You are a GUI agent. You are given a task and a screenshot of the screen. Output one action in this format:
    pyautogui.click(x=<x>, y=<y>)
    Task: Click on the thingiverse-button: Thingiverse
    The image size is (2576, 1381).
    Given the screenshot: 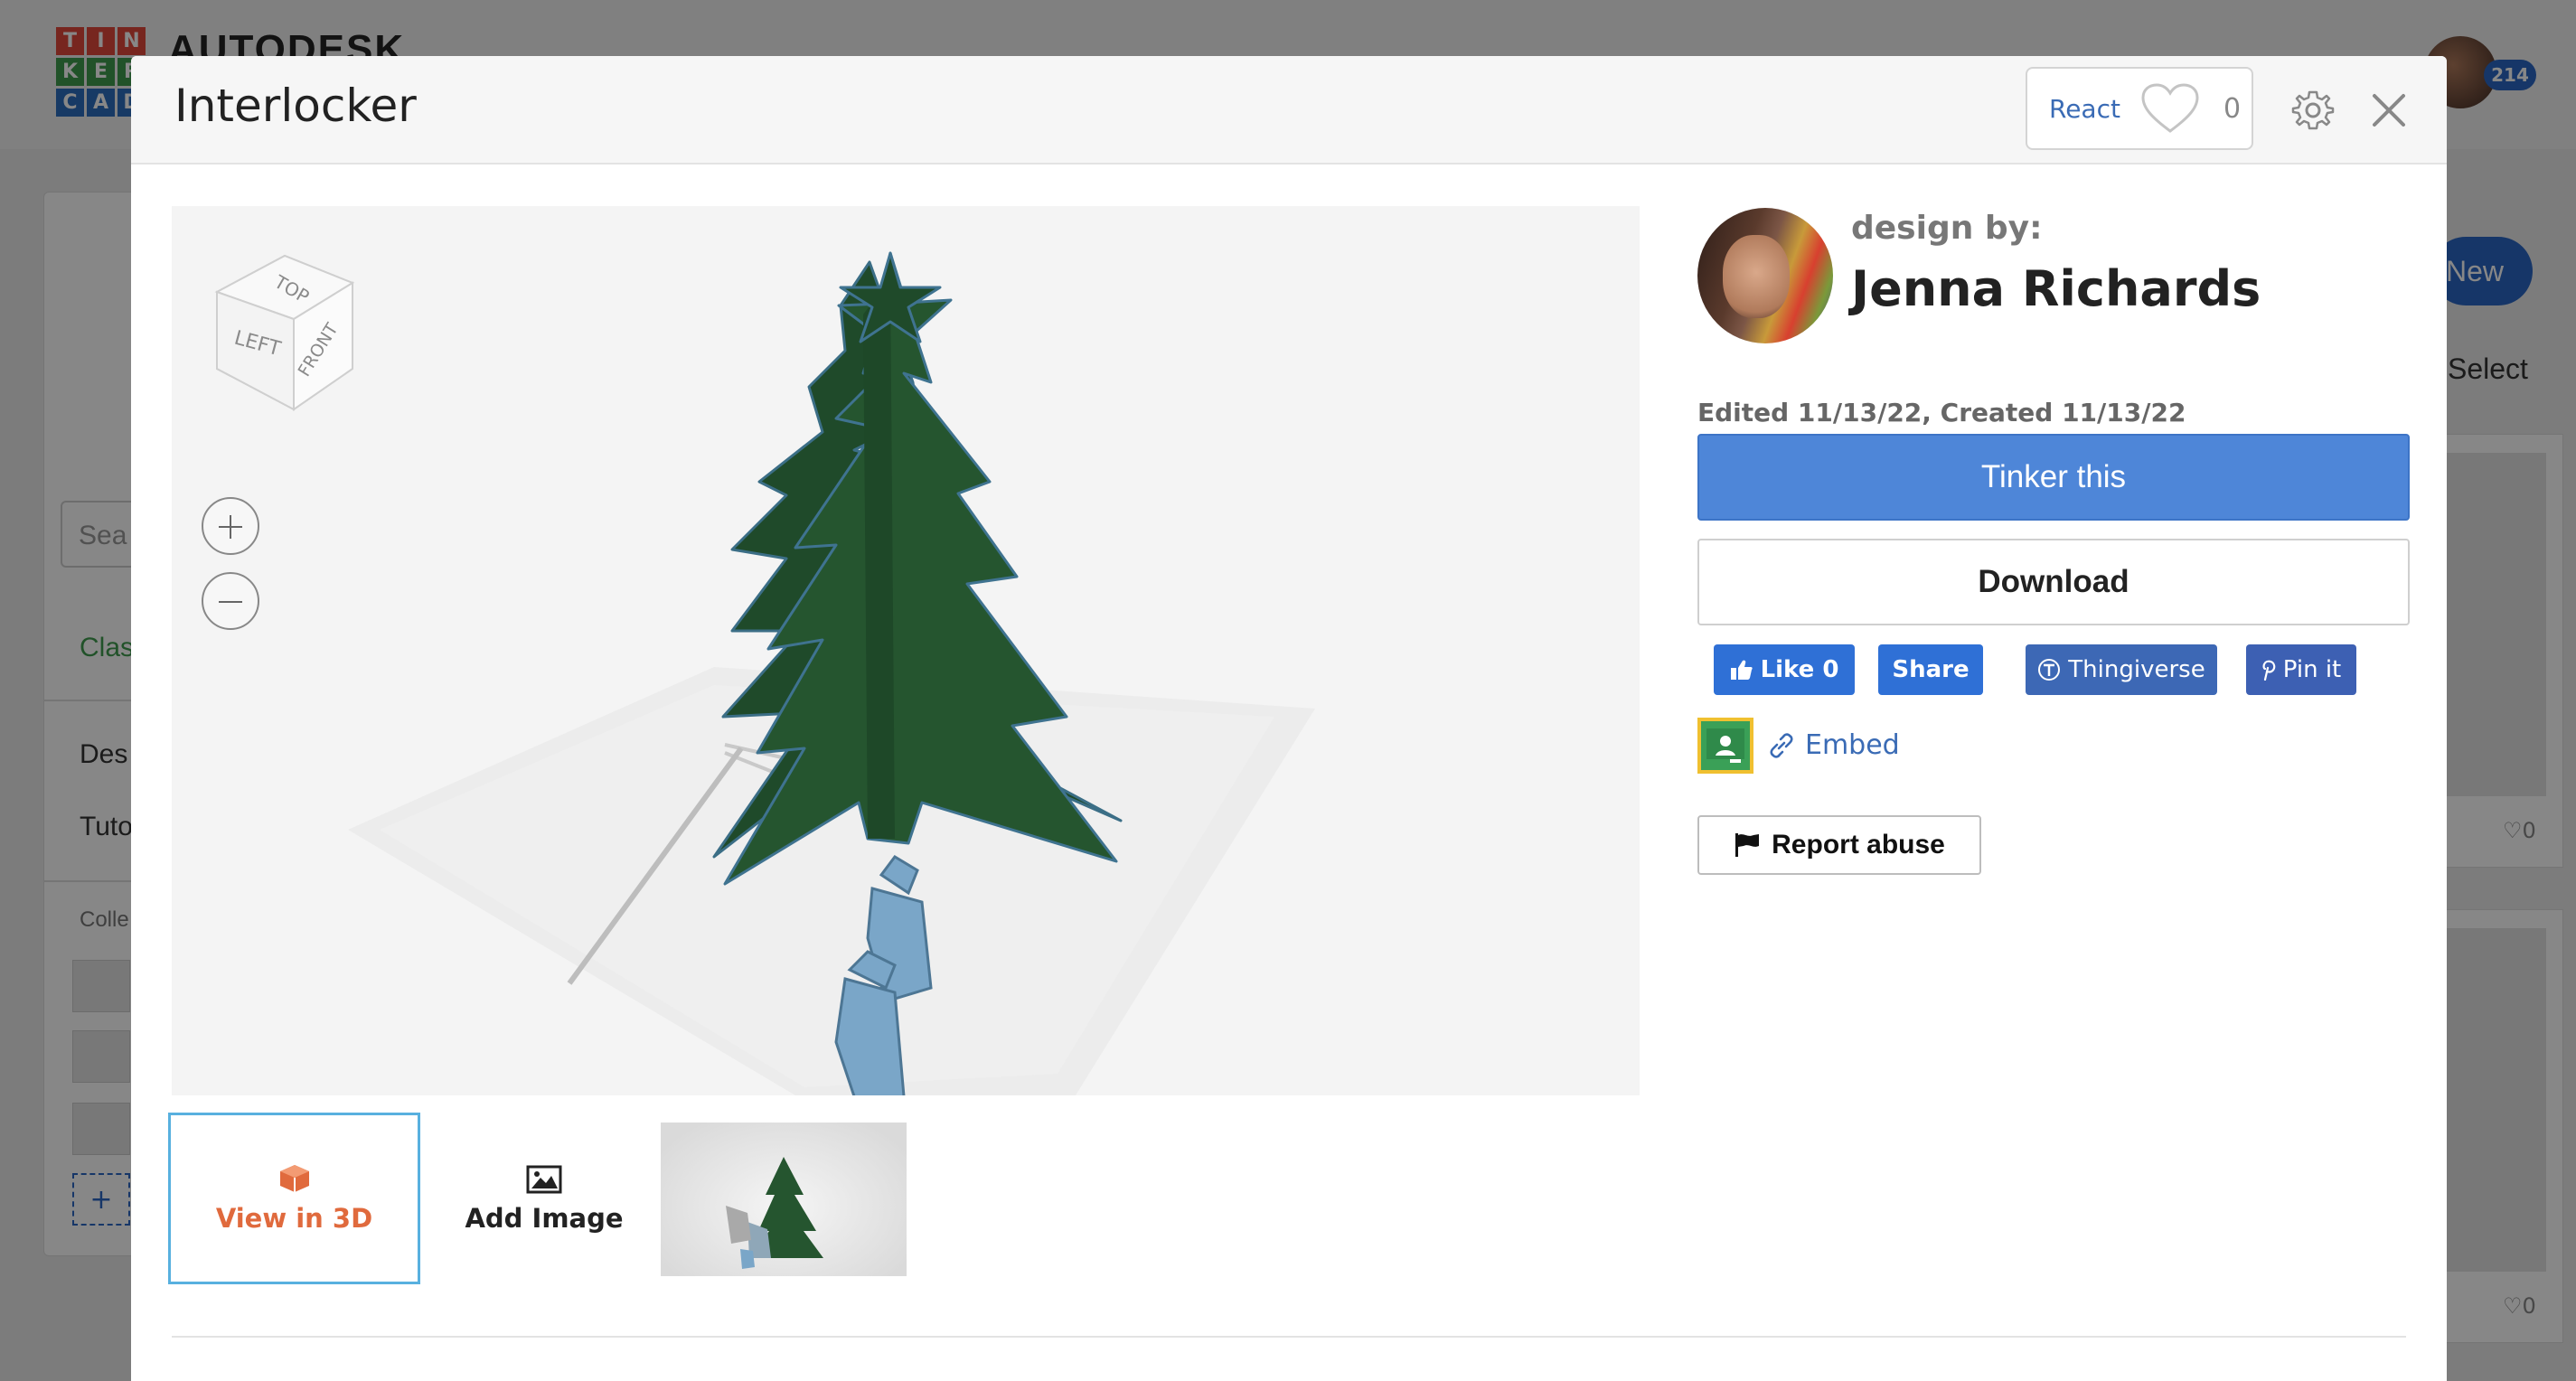 What is the action you would take?
    pyautogui.click(x=2121, y=669)
    